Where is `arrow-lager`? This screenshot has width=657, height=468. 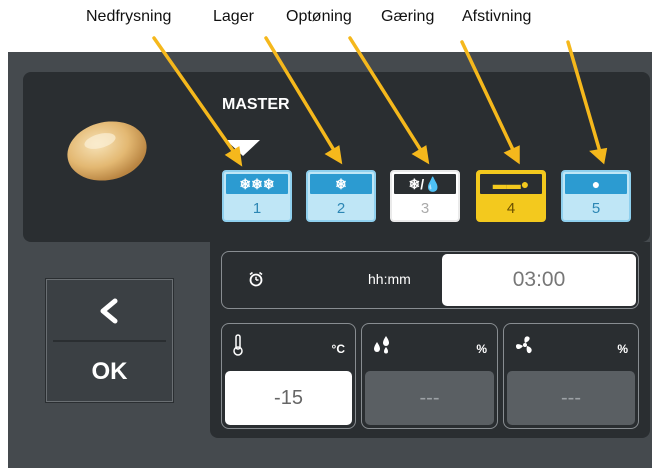
arrow-lager is located at coordinates (300, 95).